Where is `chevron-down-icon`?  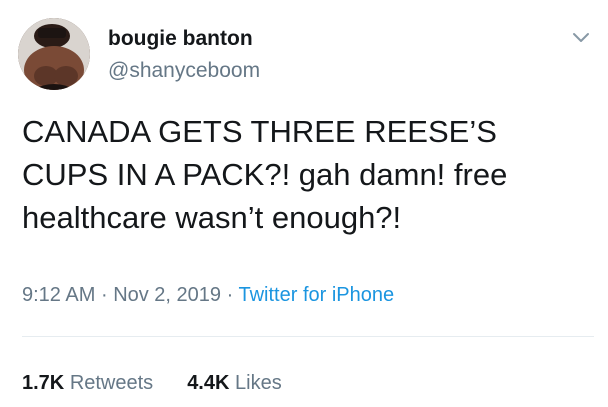
chevron-down-icon is located at coordinates (581, 37).